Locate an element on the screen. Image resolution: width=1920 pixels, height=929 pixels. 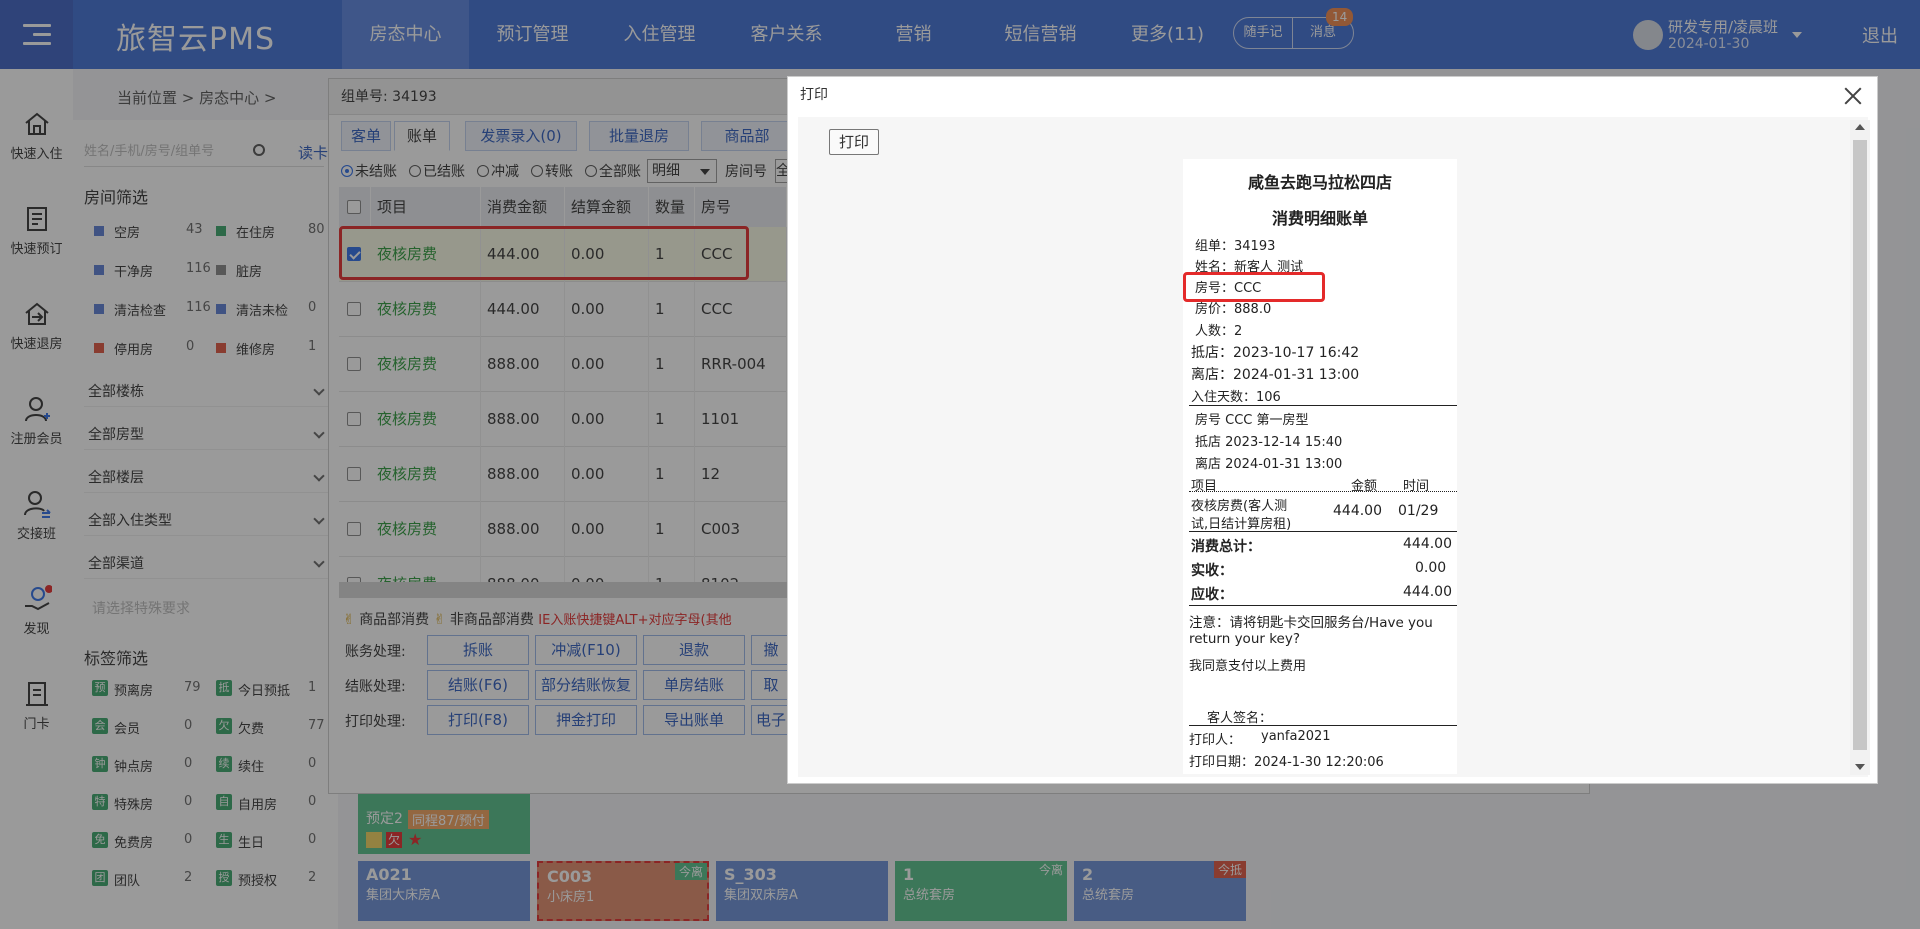
paid-value: 0.00 is located at coordinates (1431, 568).